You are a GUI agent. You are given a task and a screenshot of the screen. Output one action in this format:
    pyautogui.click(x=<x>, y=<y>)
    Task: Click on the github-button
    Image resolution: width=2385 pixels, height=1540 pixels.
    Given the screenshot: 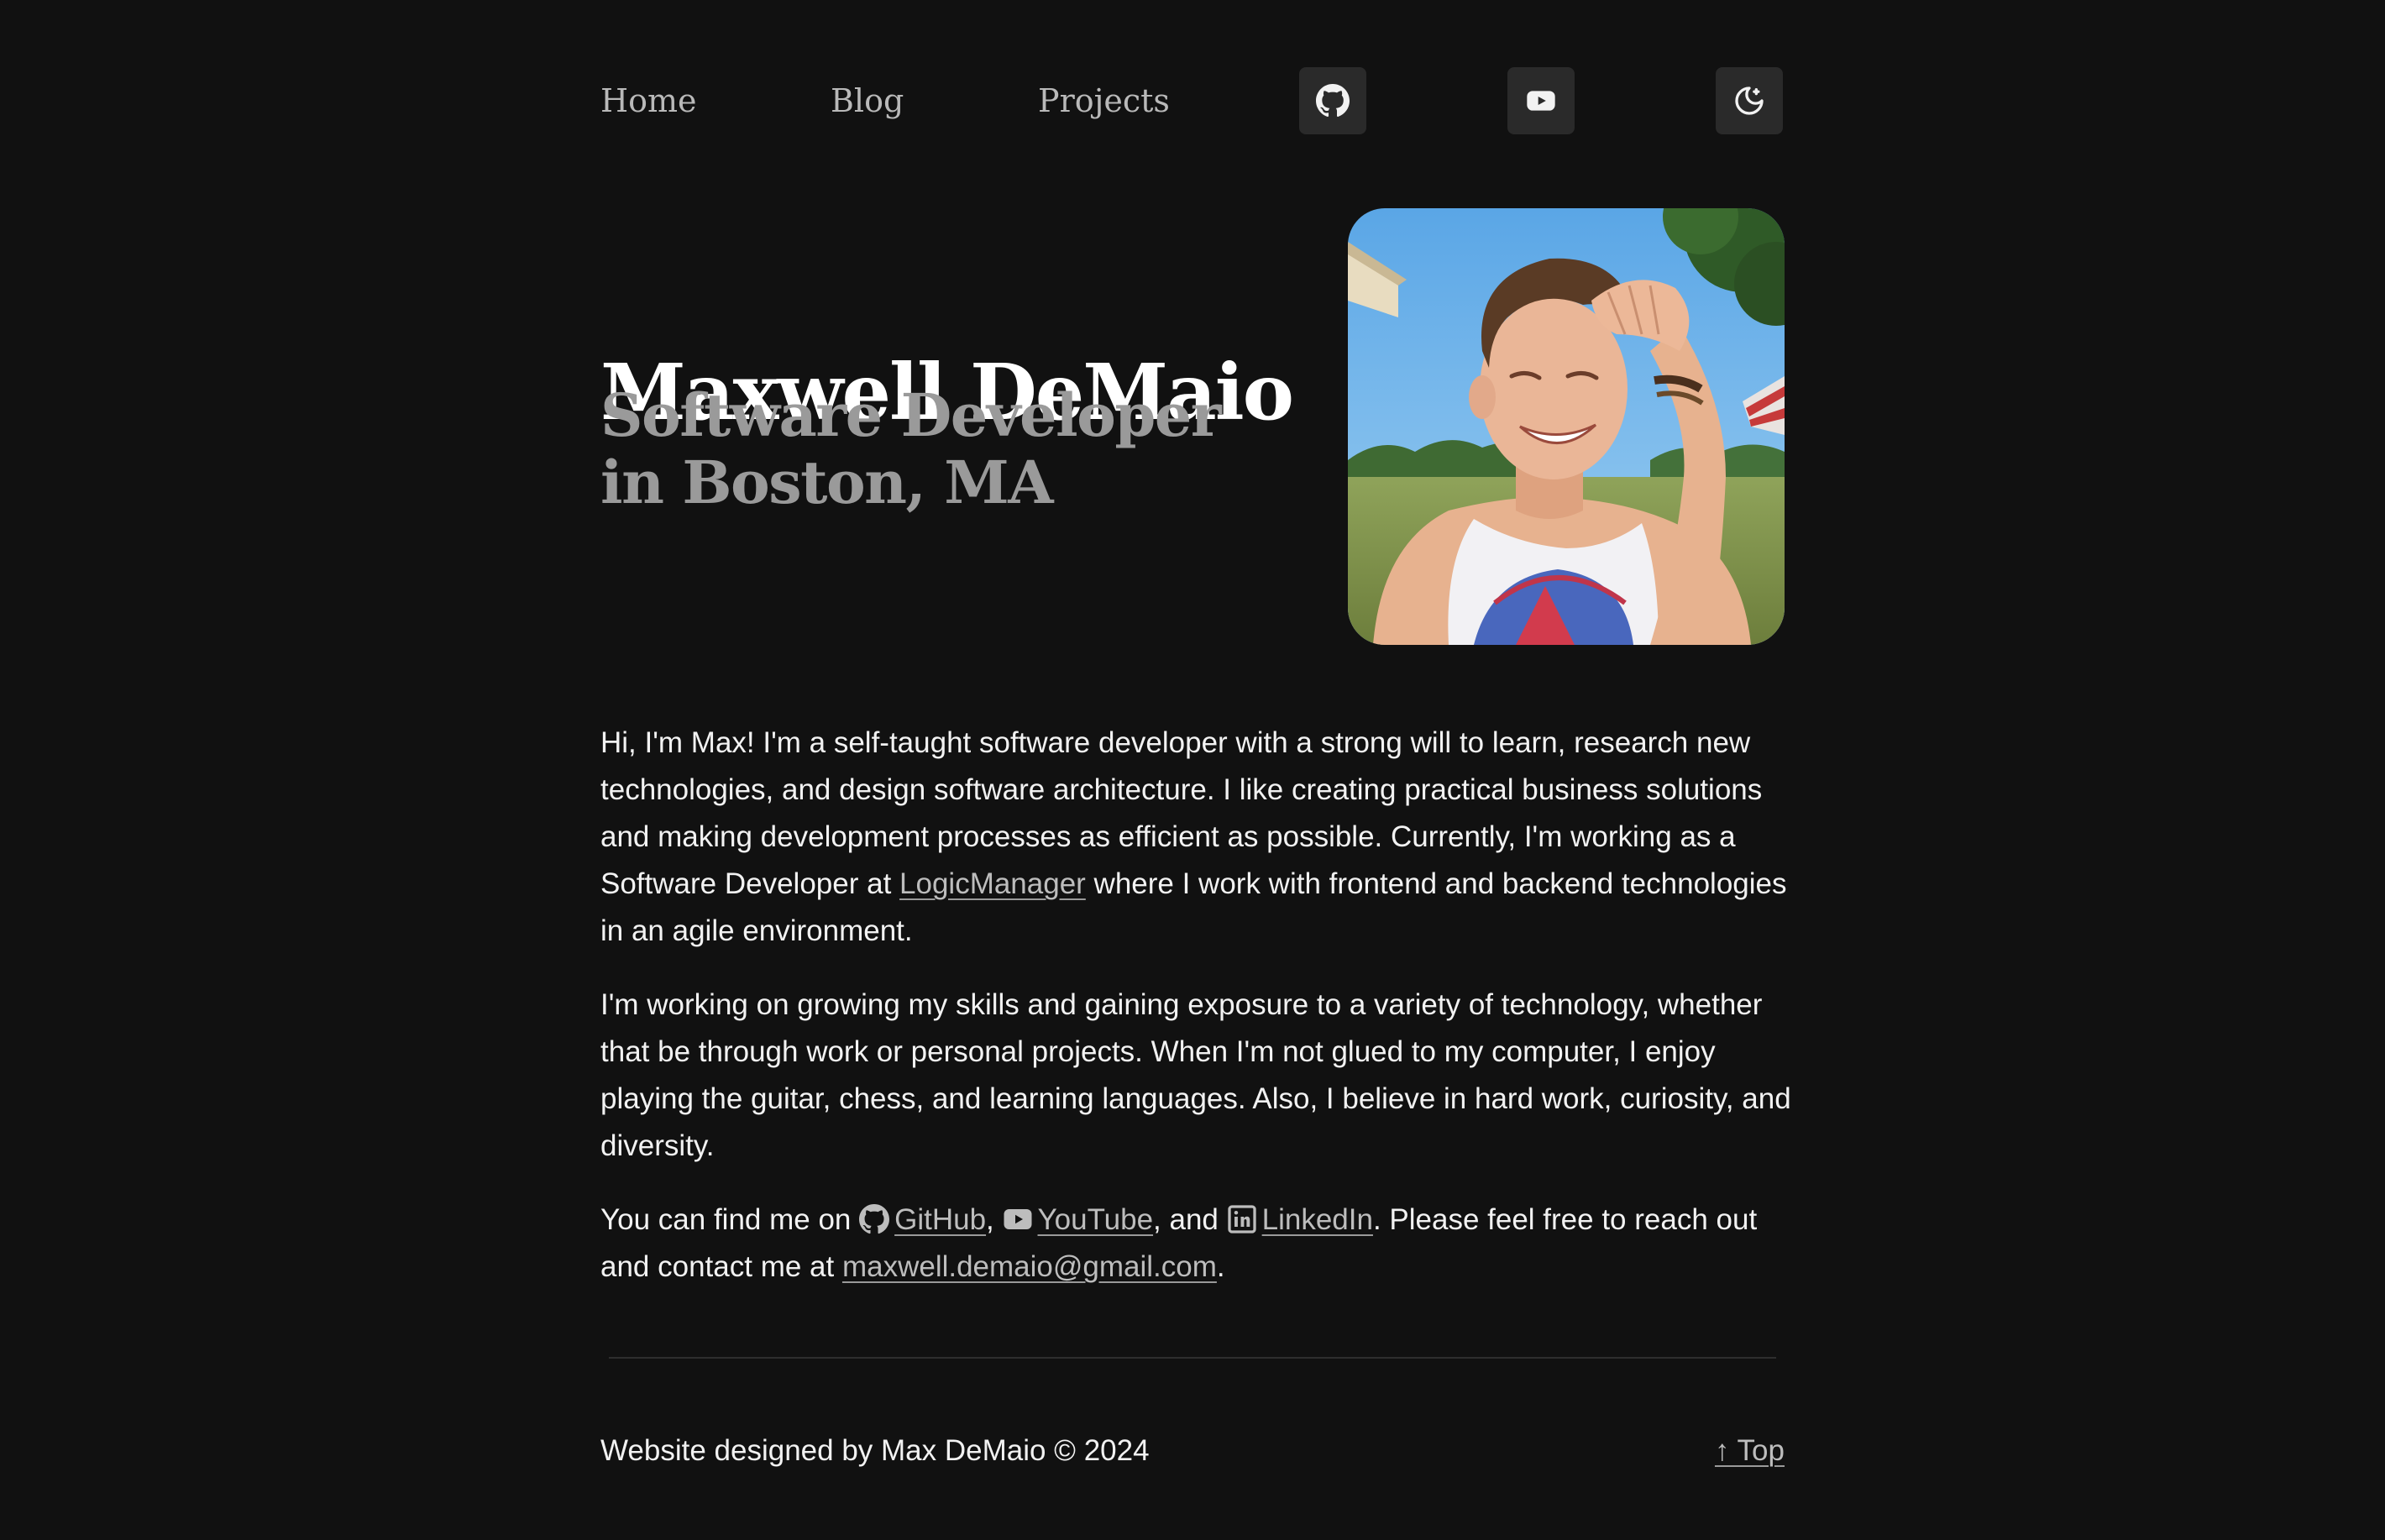 What is the action you would take?
    pyautogui.click(x=1333, y=100)
    